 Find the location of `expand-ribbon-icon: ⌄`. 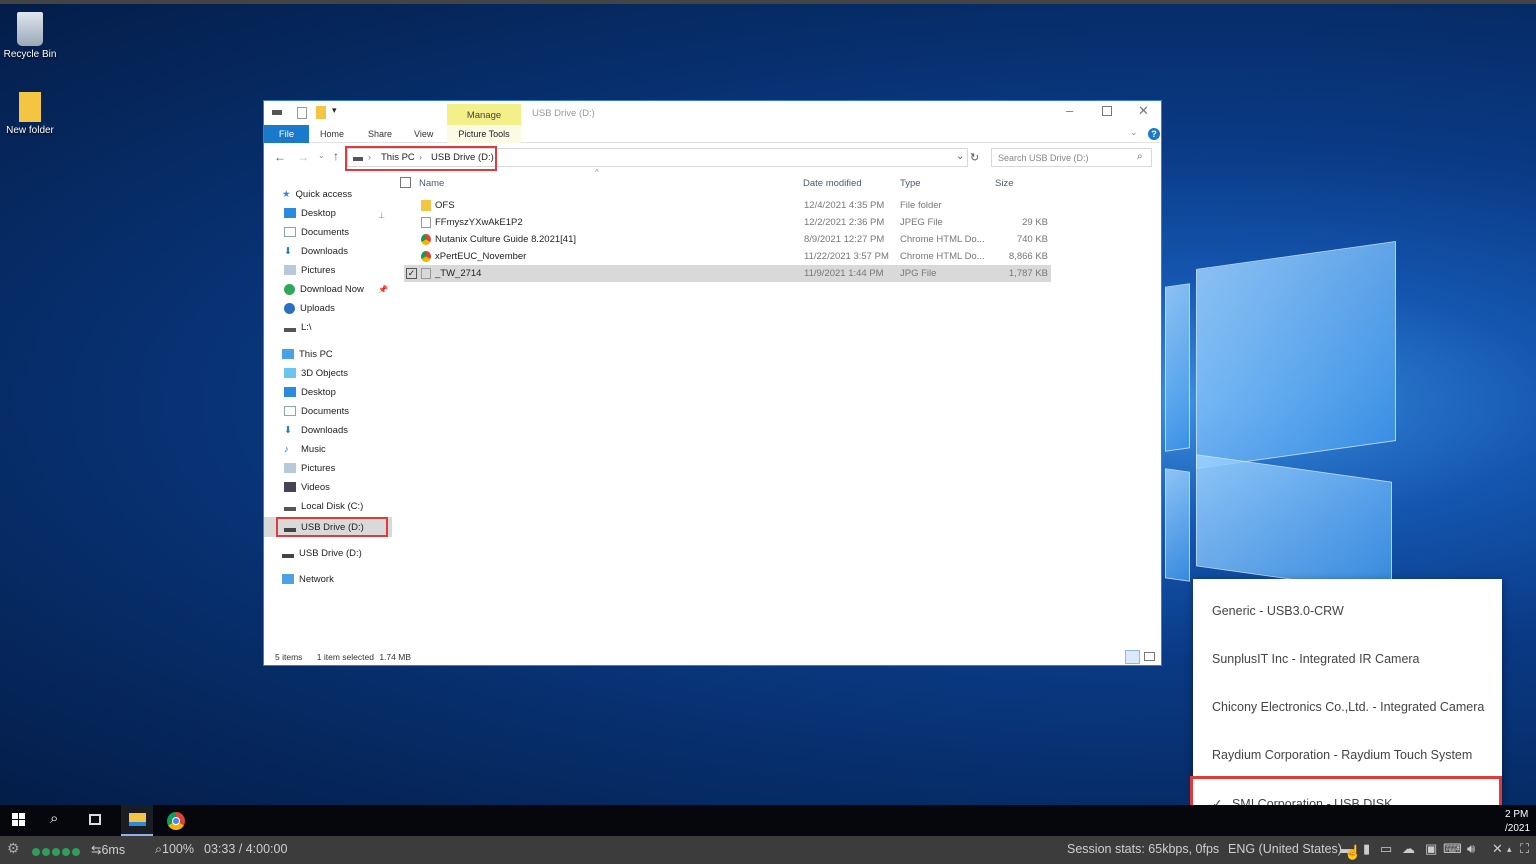

expand-ribbon-icon: ⌄ is located at coordinates (1134, 132).